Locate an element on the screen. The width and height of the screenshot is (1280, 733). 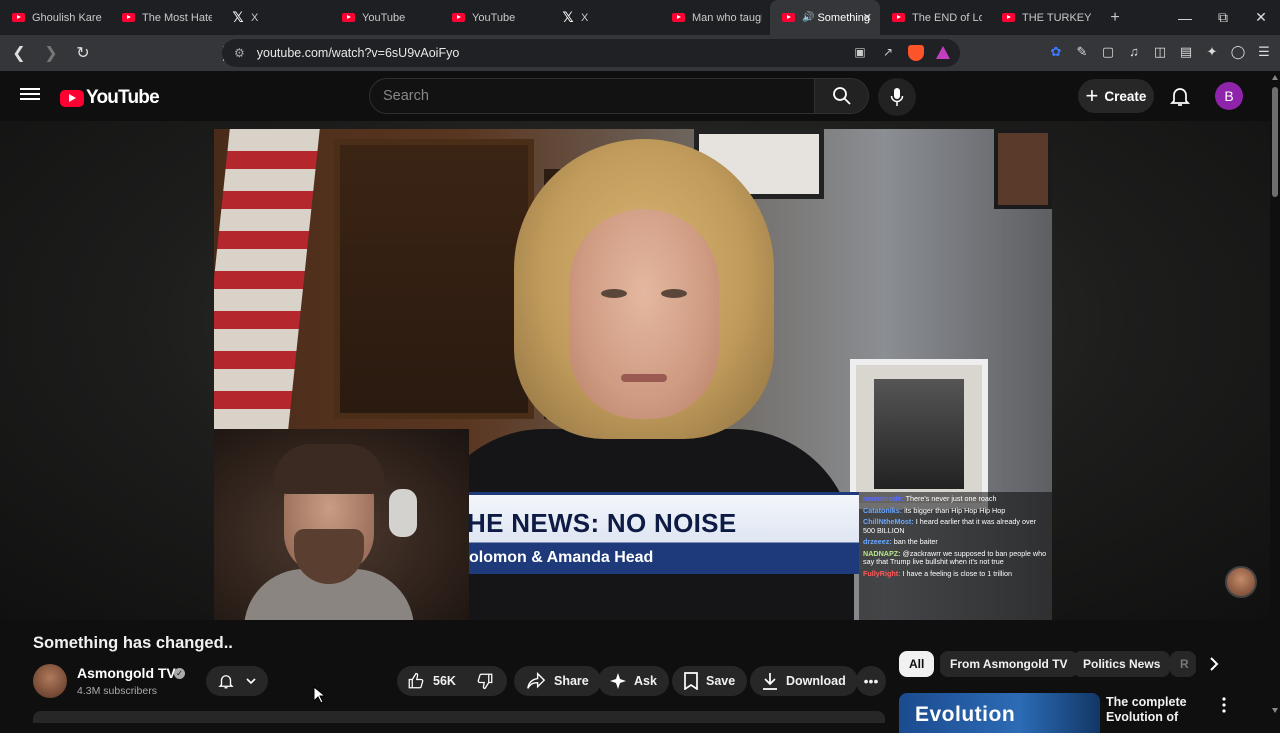
new-tab-button: + is located at coordinates (1115, 18).